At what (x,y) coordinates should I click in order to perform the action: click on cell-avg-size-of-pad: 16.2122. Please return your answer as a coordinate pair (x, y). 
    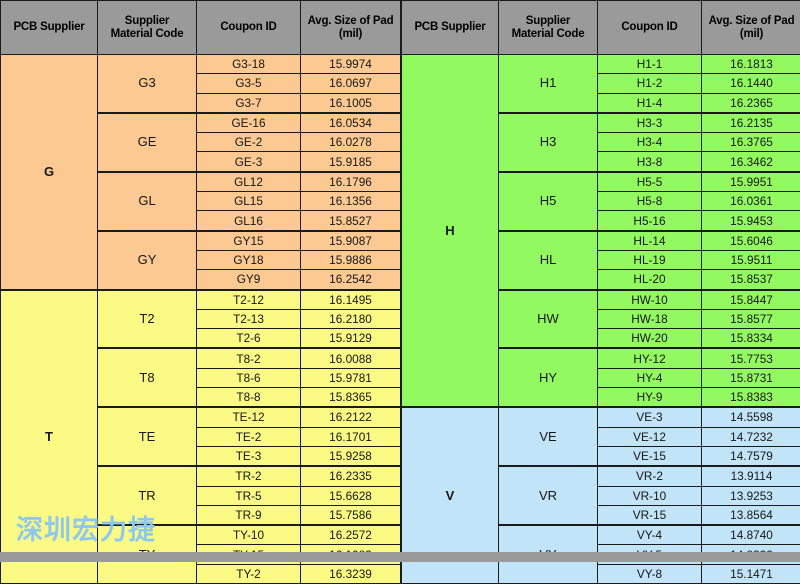
    Looking at the image, I should click on (351, 417).